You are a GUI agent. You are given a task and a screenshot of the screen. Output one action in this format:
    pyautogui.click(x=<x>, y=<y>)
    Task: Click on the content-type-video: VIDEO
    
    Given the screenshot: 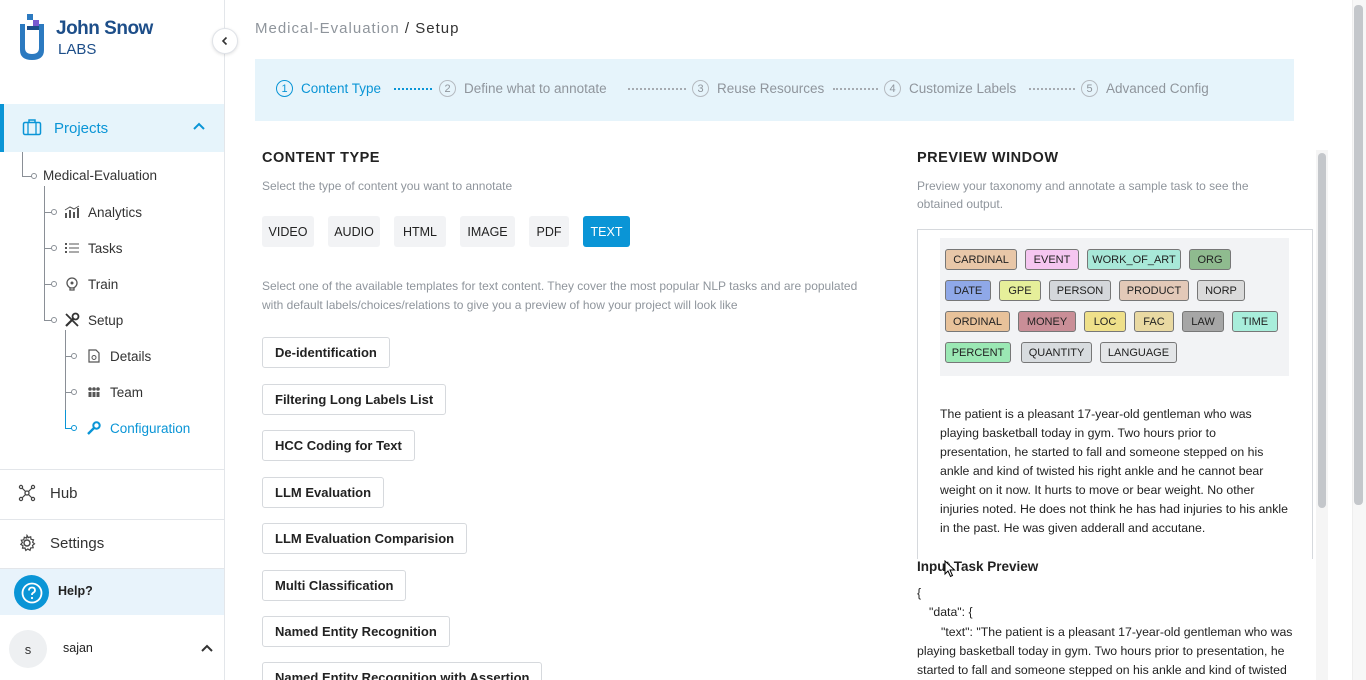 What is the action you would take?
    pyautogui.click(x=288, y=231)
    